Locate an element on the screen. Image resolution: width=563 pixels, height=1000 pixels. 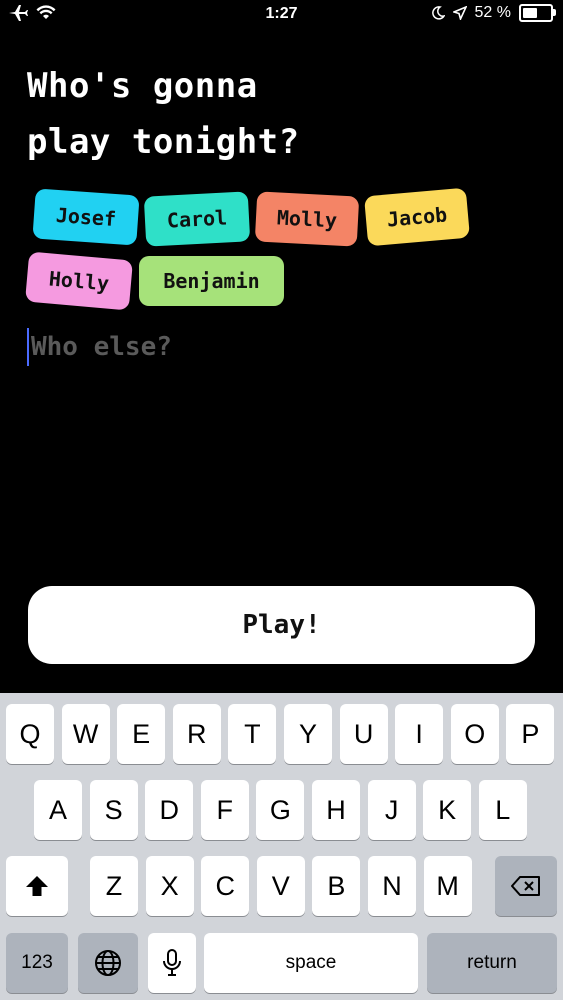
location-icon is located at coordinates (459, 13).